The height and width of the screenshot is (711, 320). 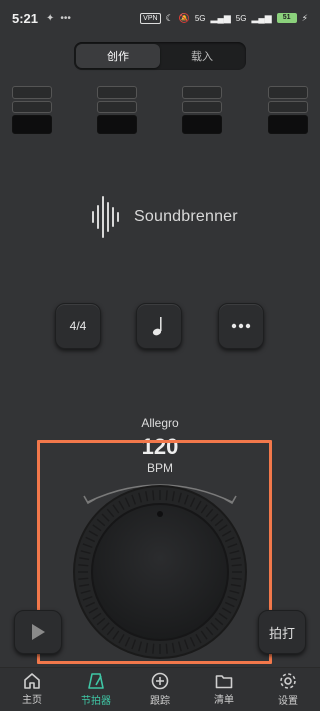 I want to click on soundwave-icon, so click(x=105, y=217).